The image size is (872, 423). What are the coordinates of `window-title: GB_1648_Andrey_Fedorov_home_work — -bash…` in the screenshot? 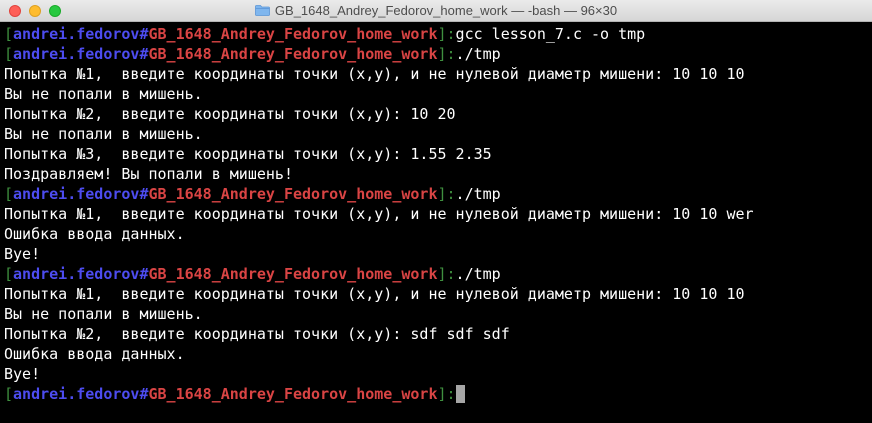 It's located at (446, 10).